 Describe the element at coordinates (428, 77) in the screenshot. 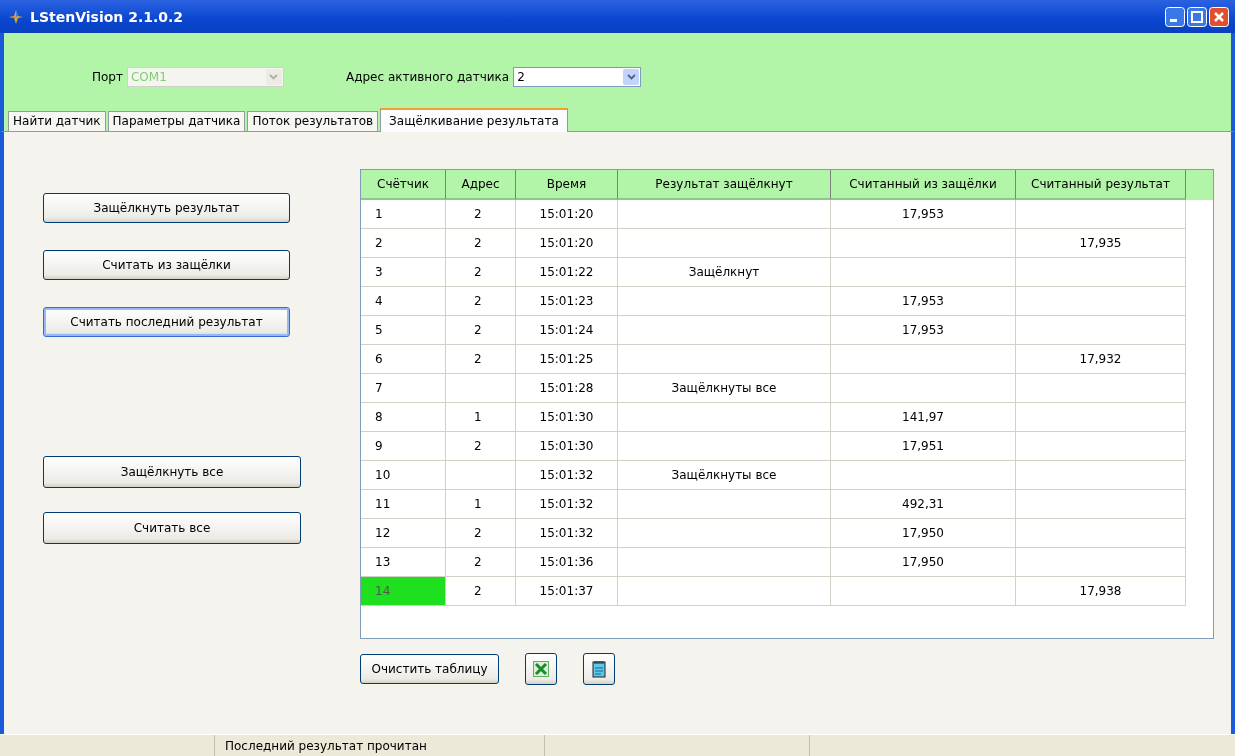

I see `address-label: Адрес активного датчика` at that location.